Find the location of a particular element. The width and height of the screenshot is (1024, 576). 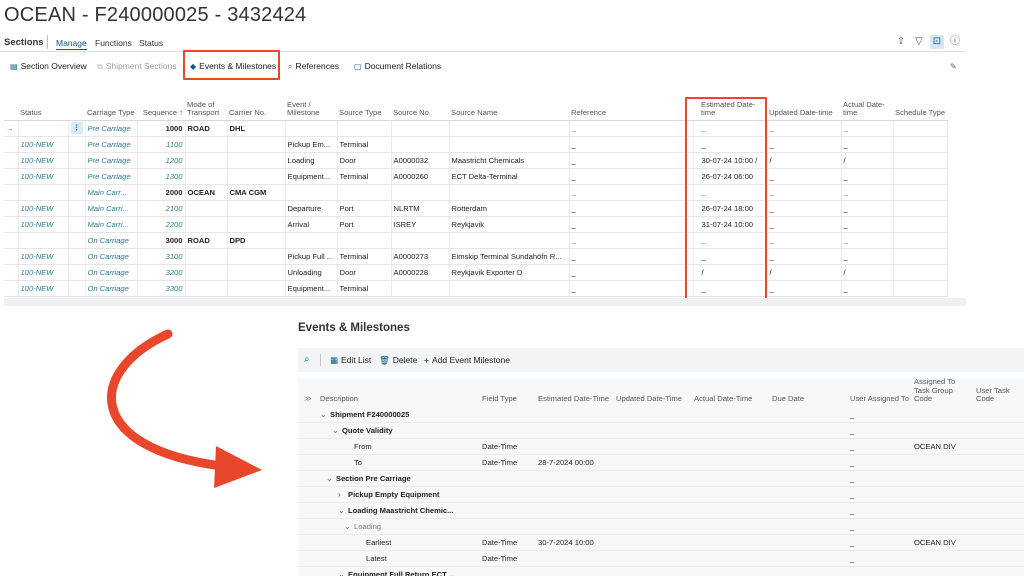

col-schedule: Schedule Type is located at coordinates (920, 108).